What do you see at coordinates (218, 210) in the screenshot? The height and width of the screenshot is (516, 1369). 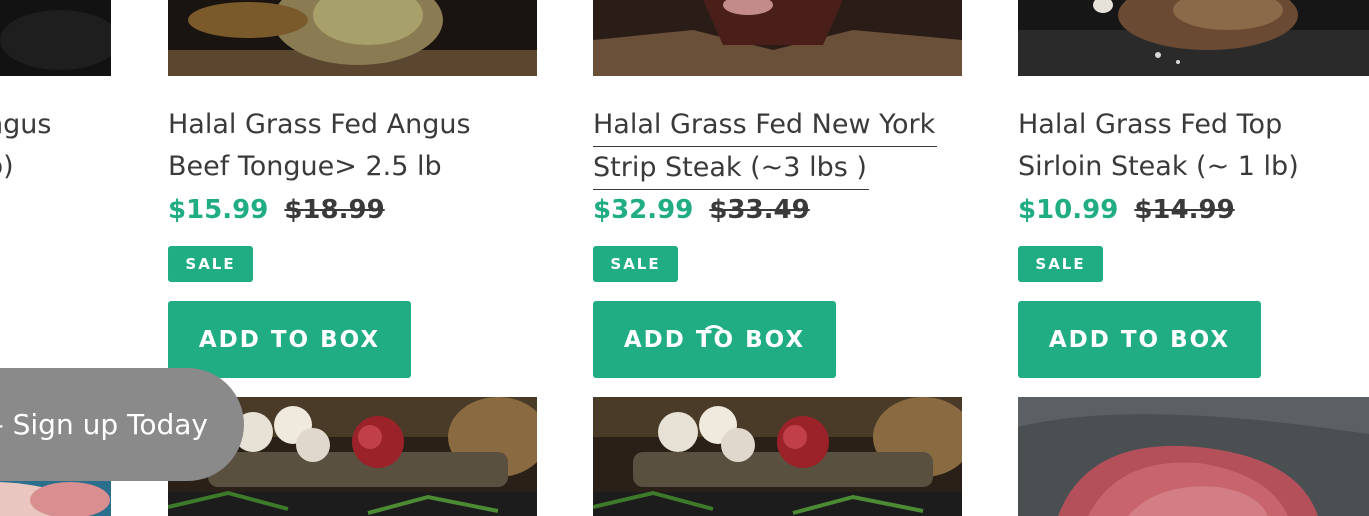 I see `sale-price: $15.99` at bounding box center [218, 210].